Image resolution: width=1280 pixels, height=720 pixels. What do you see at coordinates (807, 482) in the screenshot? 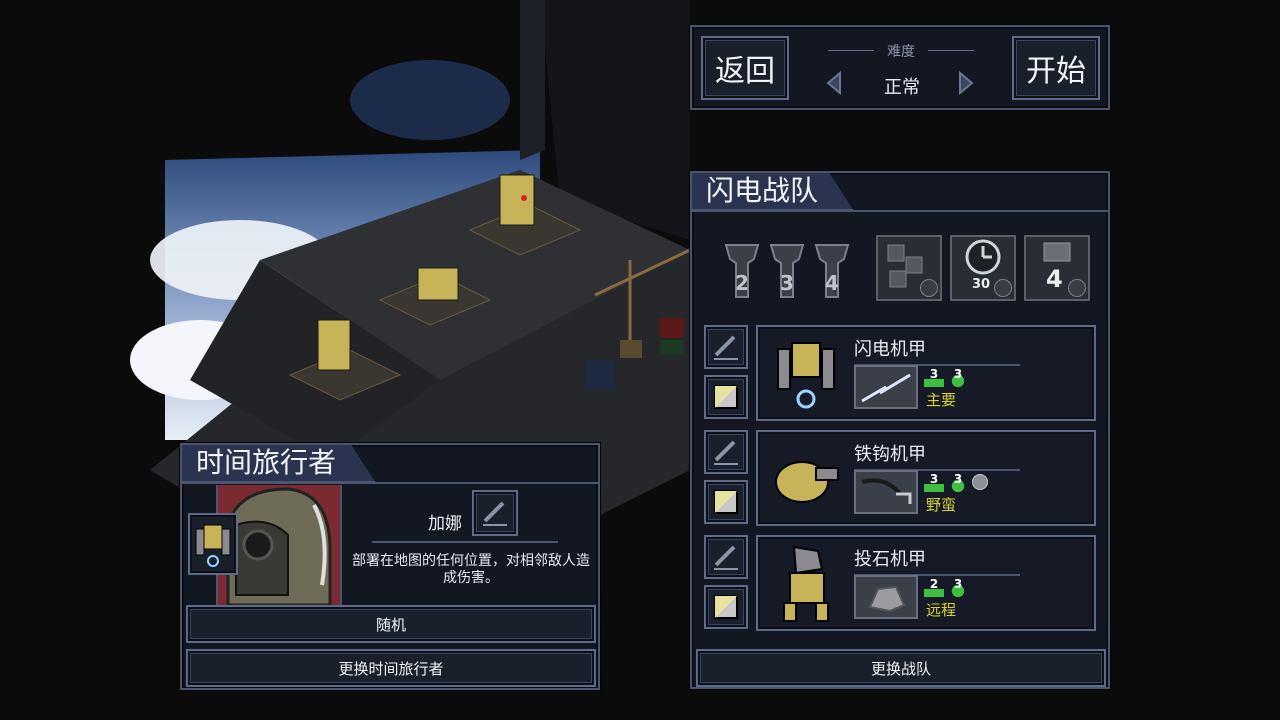
I see `hook-mech-sprite-icon` at bounding box center [807, 482].